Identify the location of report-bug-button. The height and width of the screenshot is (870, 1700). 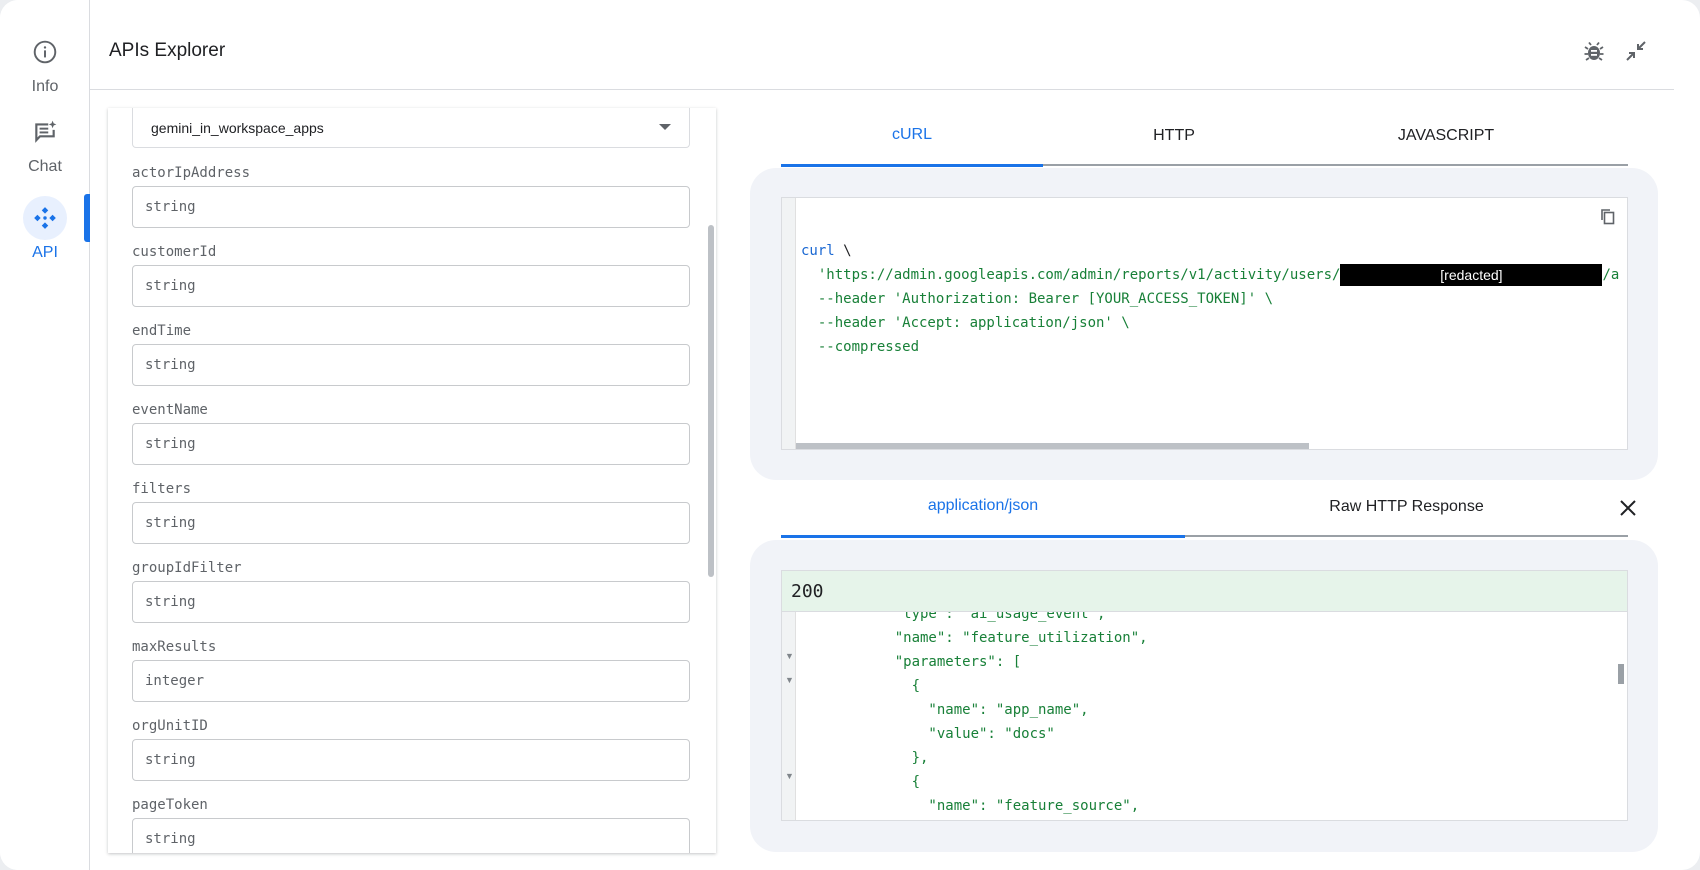
(1594, 51).